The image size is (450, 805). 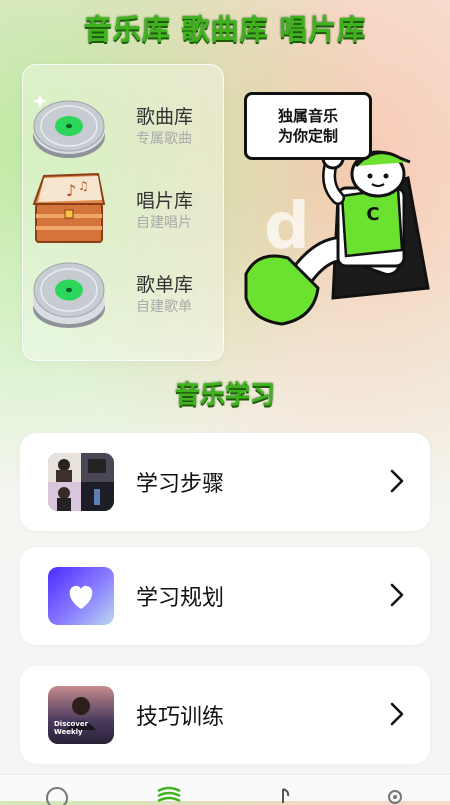 What do you see at coordinates (120, 294) in the screenshot?
I see `library-item-playlists: 歌单库 自建歌单` at bounding box center [120, 294].